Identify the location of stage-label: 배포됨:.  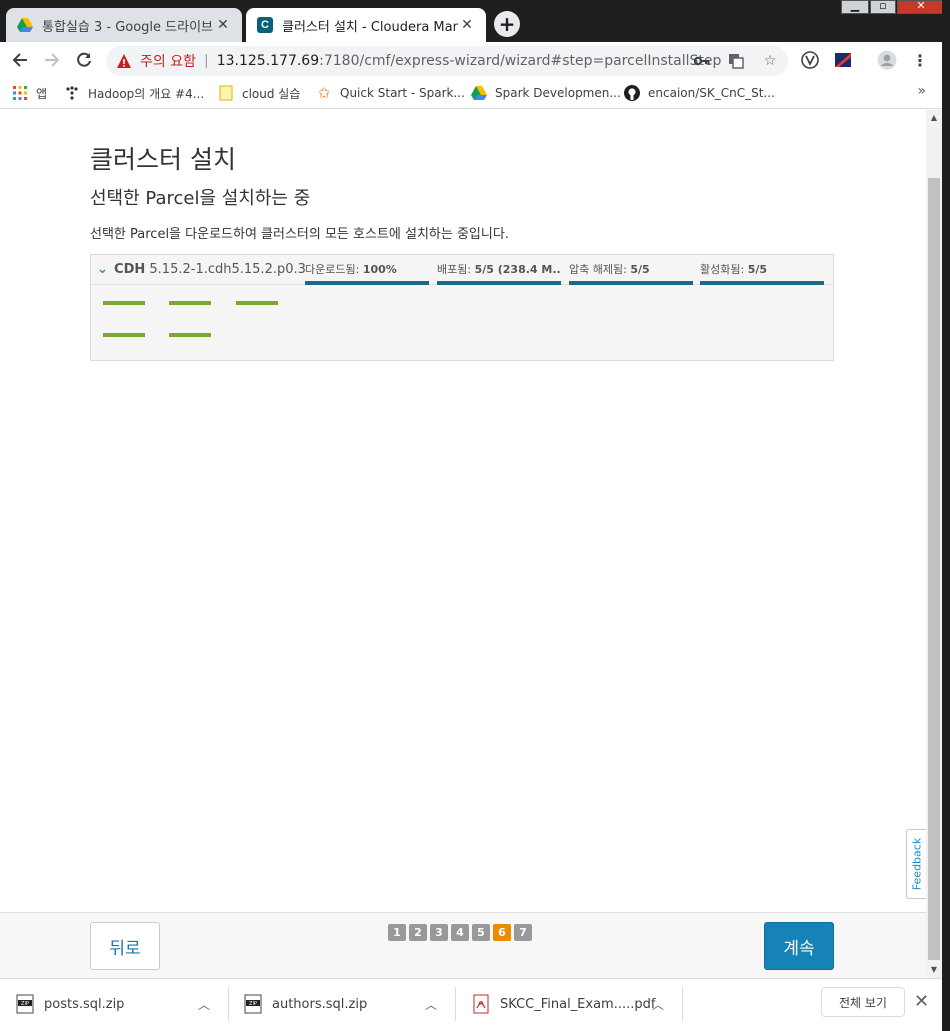
(454, 269).